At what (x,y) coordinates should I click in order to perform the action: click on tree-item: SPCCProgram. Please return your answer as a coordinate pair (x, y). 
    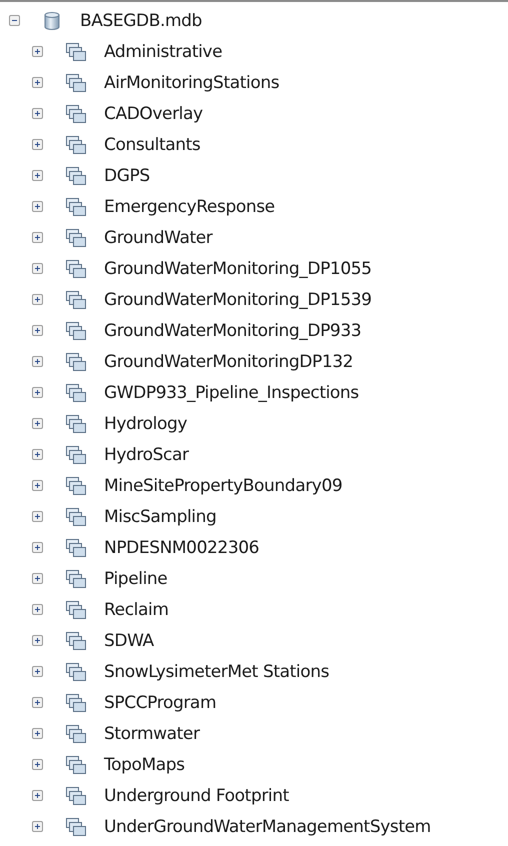
    Looking at the image, I should click on (160, 702).